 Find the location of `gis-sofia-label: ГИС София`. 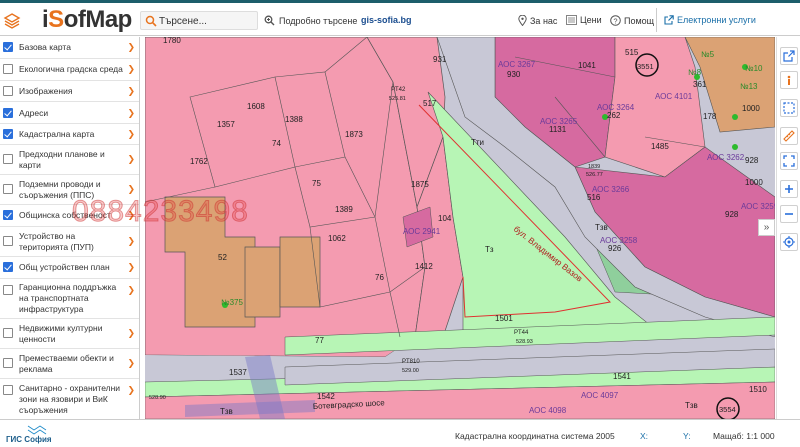

gis-sofia-label: ГИС София is located at coordinates (29, 439).